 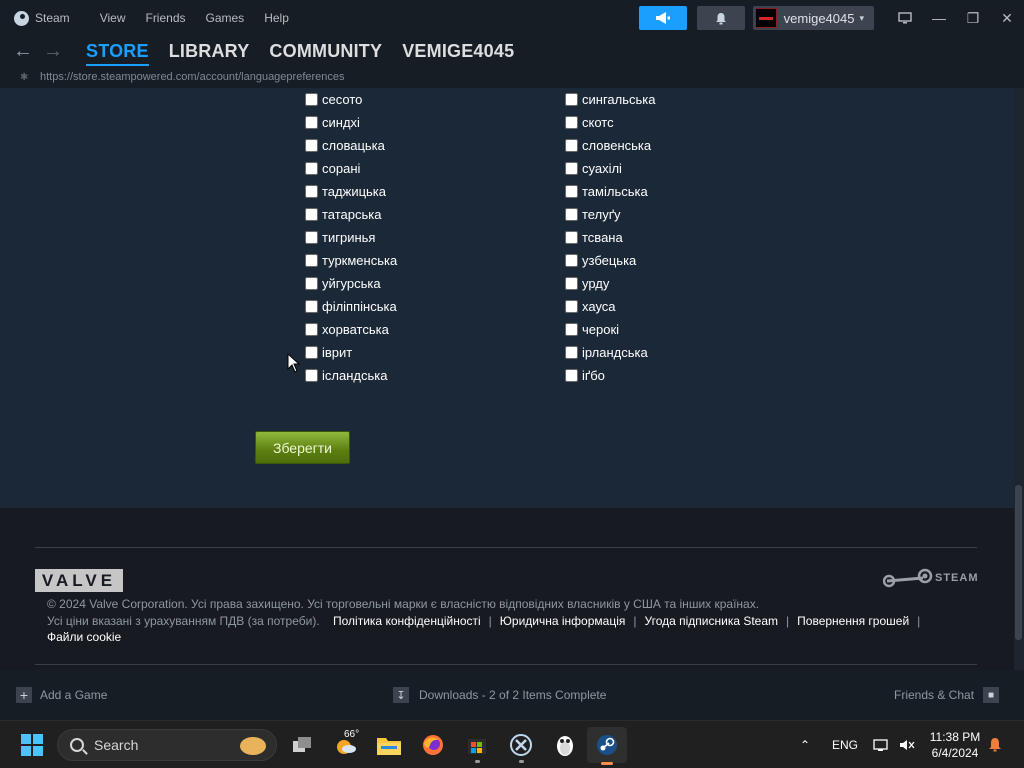 I want to click on language-option: ірландська, so click(x=610, y=352).